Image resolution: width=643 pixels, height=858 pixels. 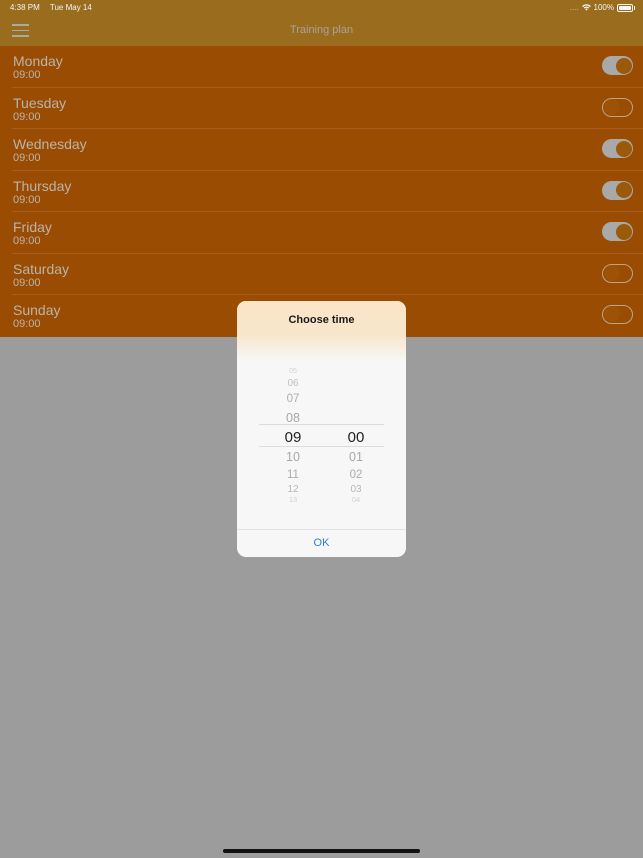 I want to click on day-row: Thursday 09:00, so click(x=321, y=191).